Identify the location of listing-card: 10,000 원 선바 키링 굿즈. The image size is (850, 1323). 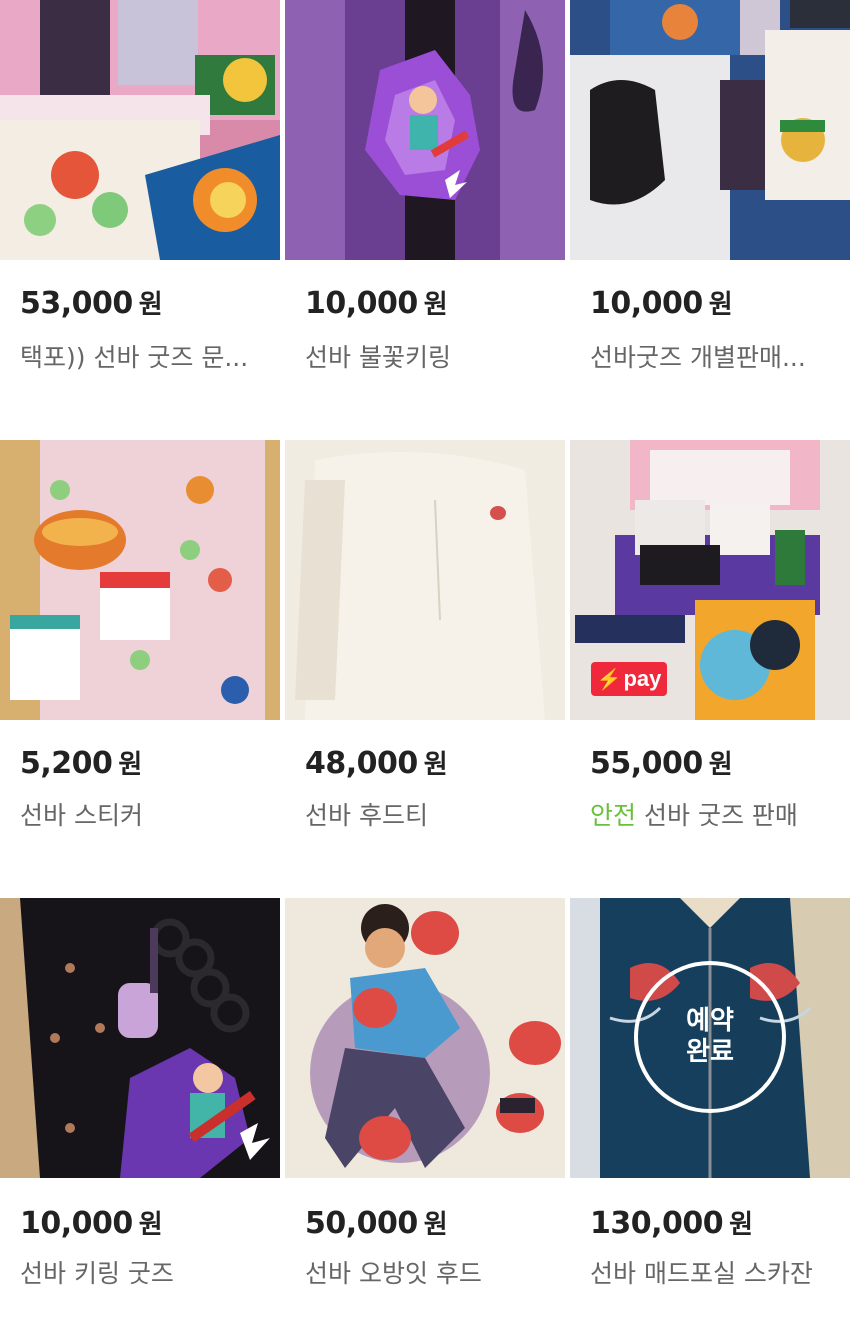
(140, 1093).